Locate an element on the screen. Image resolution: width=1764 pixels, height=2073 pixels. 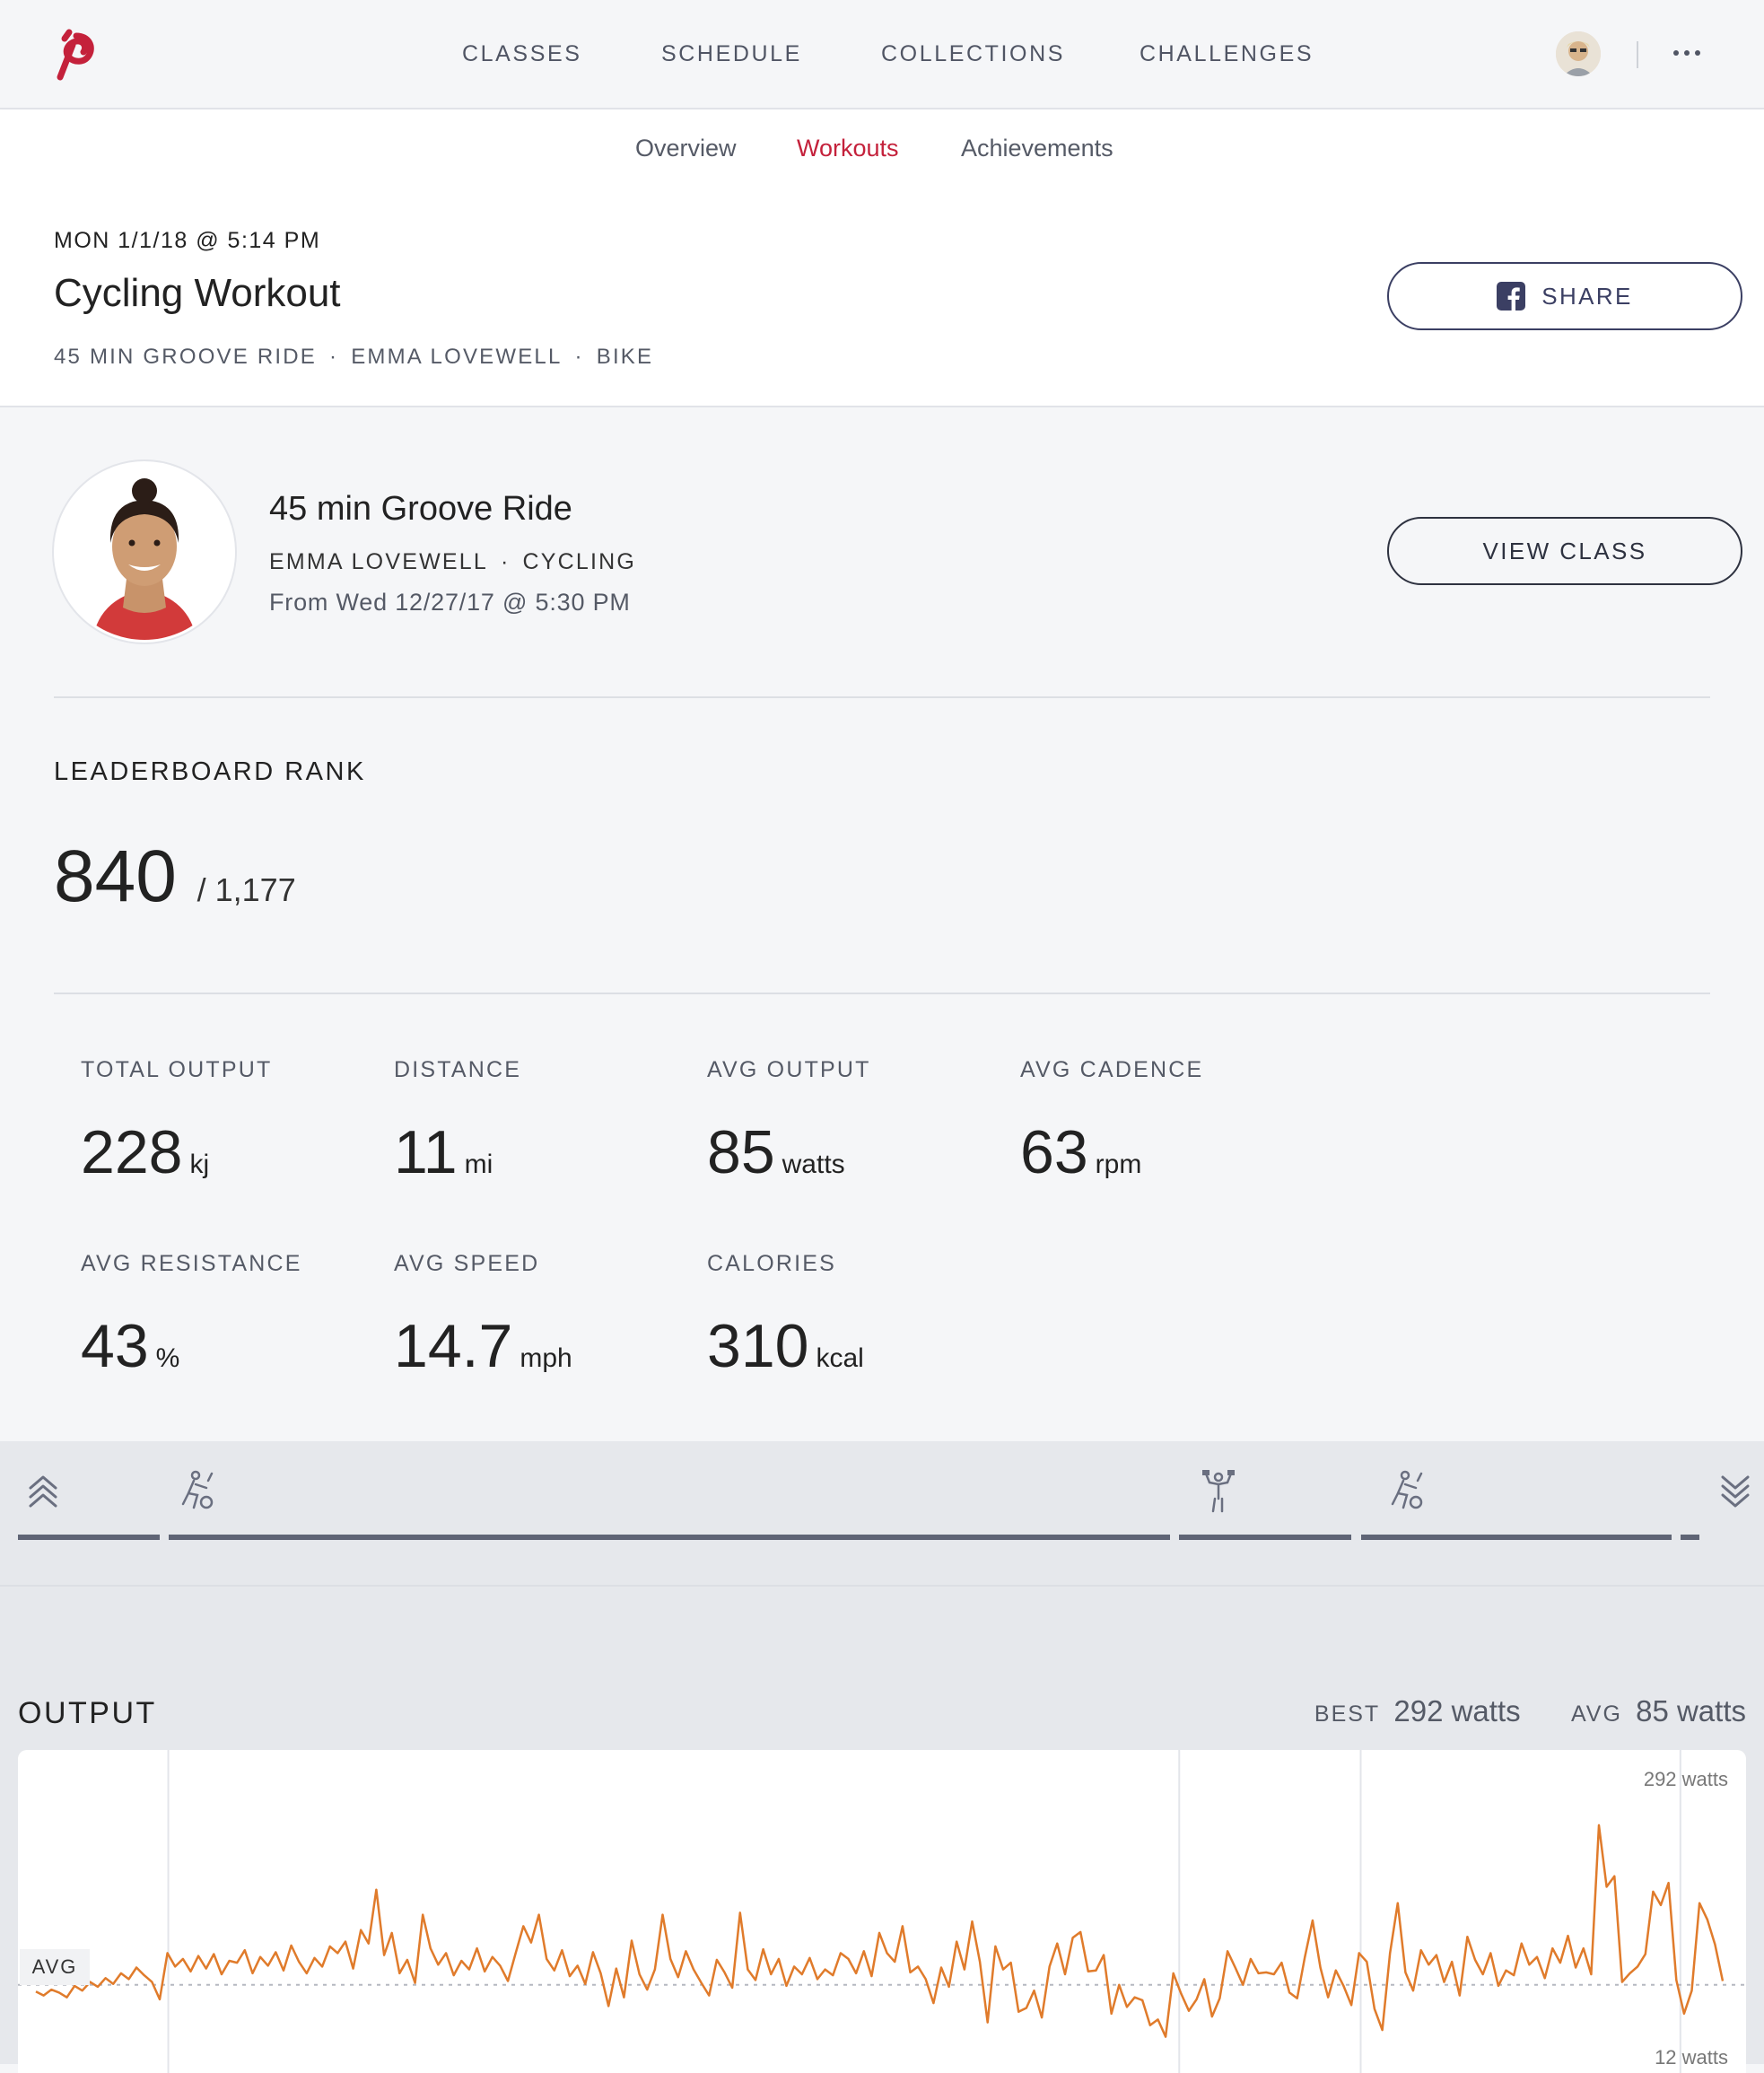
stat-value: 63 rpm is located at coordinates (1081, 1152).